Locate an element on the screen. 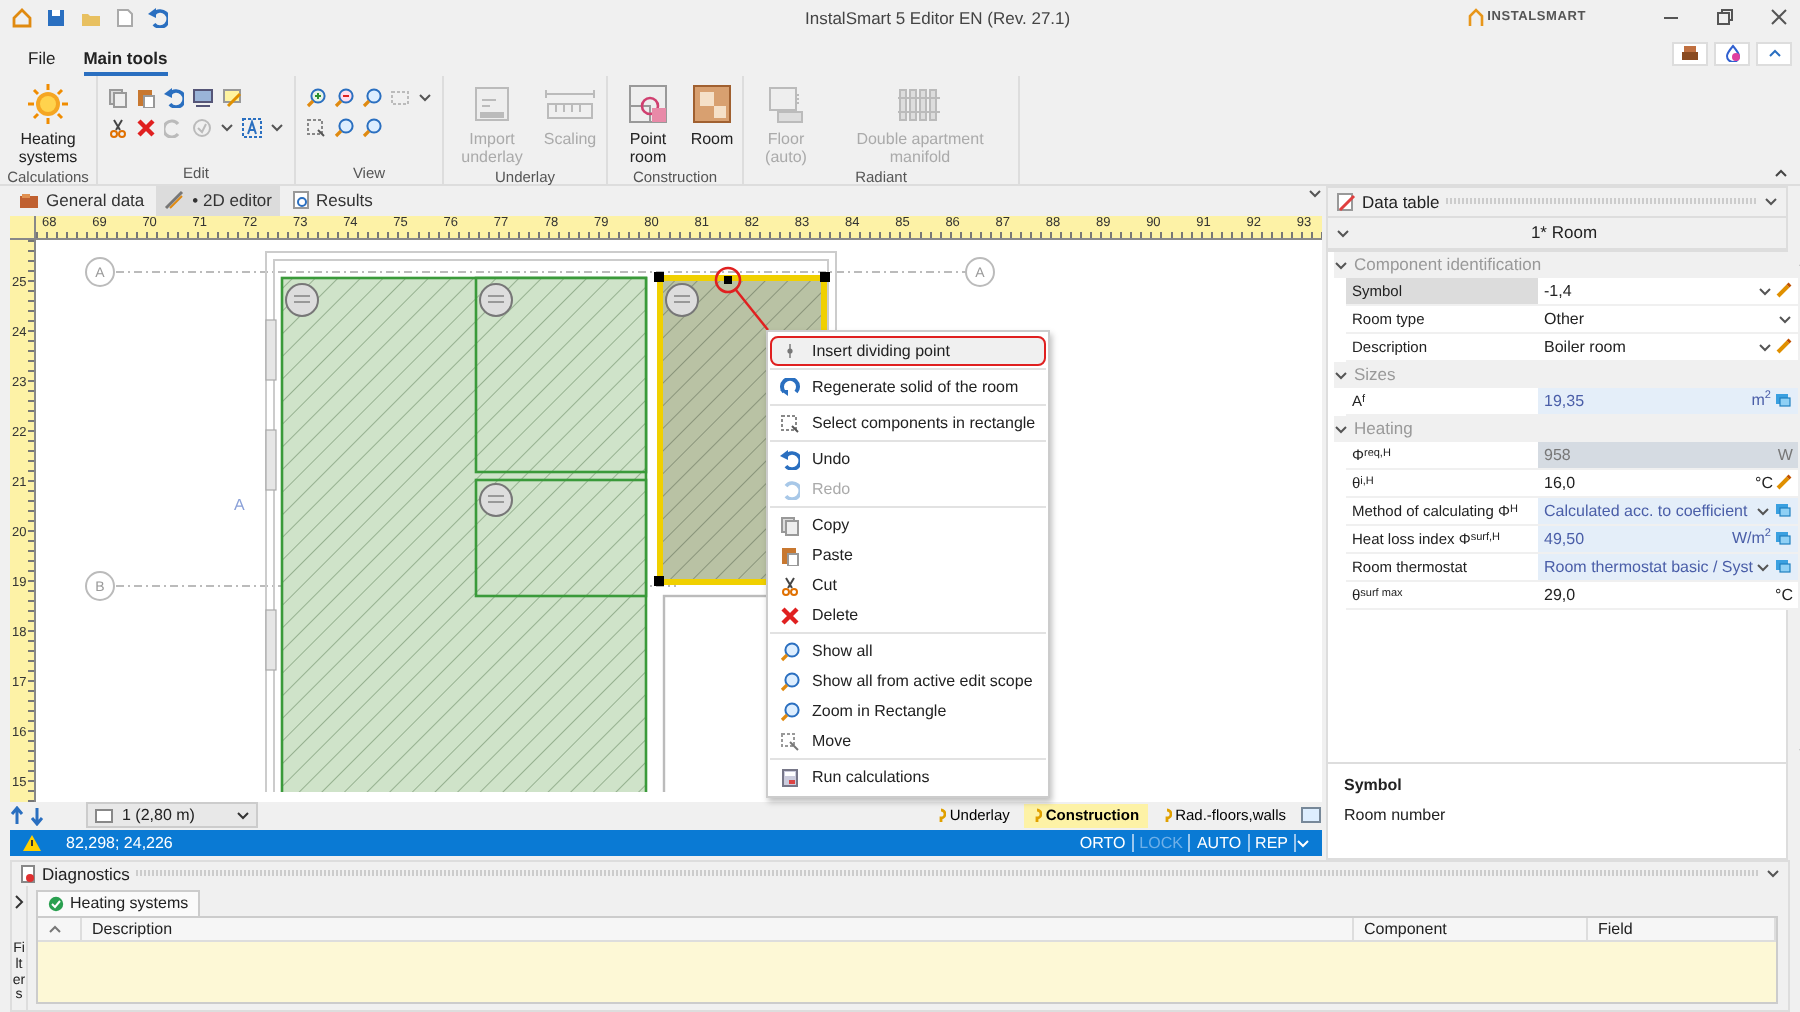  document-tab: General data is located at coordinates (81, 200).